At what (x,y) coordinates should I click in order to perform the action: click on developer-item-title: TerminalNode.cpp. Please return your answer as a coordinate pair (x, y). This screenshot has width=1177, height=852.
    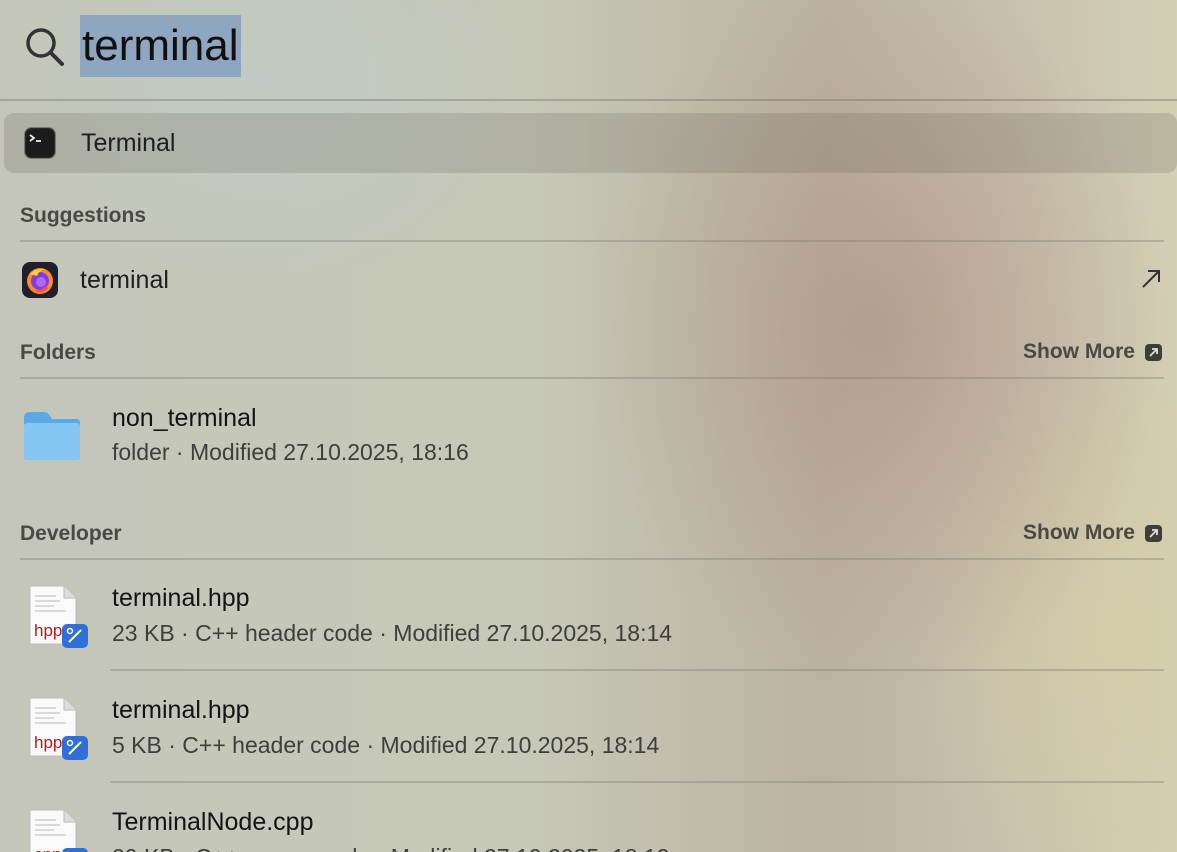
    Looking at the image, I should click on (213, 822).